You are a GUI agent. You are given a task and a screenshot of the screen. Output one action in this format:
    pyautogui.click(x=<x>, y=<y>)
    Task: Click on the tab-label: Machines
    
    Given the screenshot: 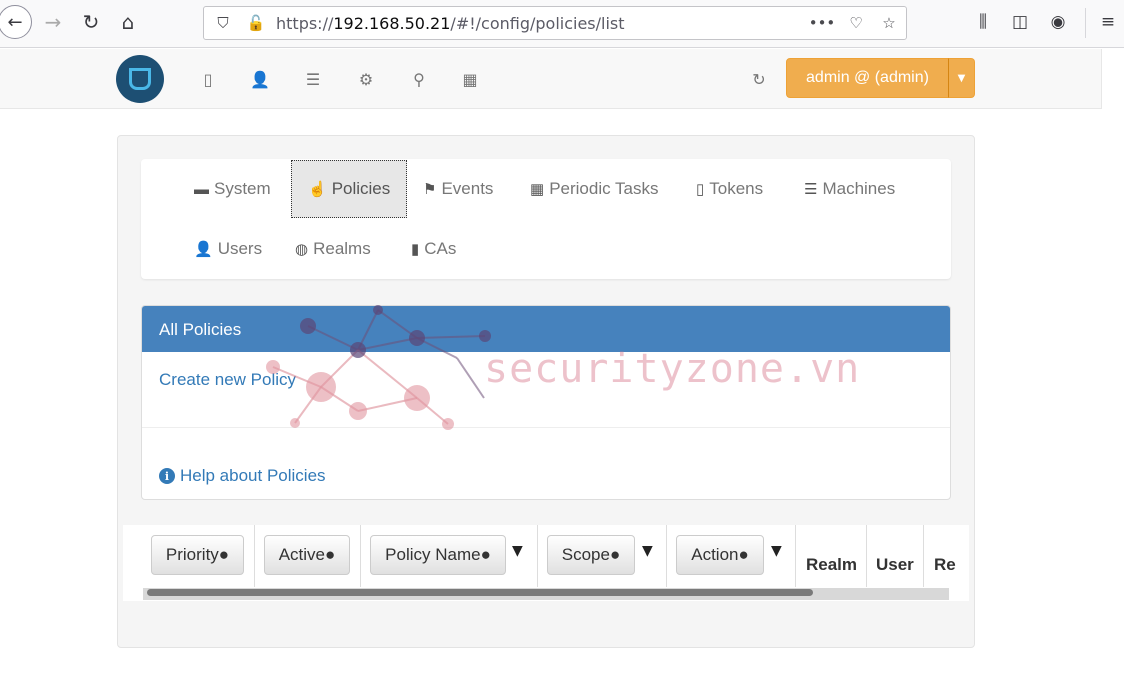 What is the action you would take?
    pyautogui.click(x=859, y=188)
    